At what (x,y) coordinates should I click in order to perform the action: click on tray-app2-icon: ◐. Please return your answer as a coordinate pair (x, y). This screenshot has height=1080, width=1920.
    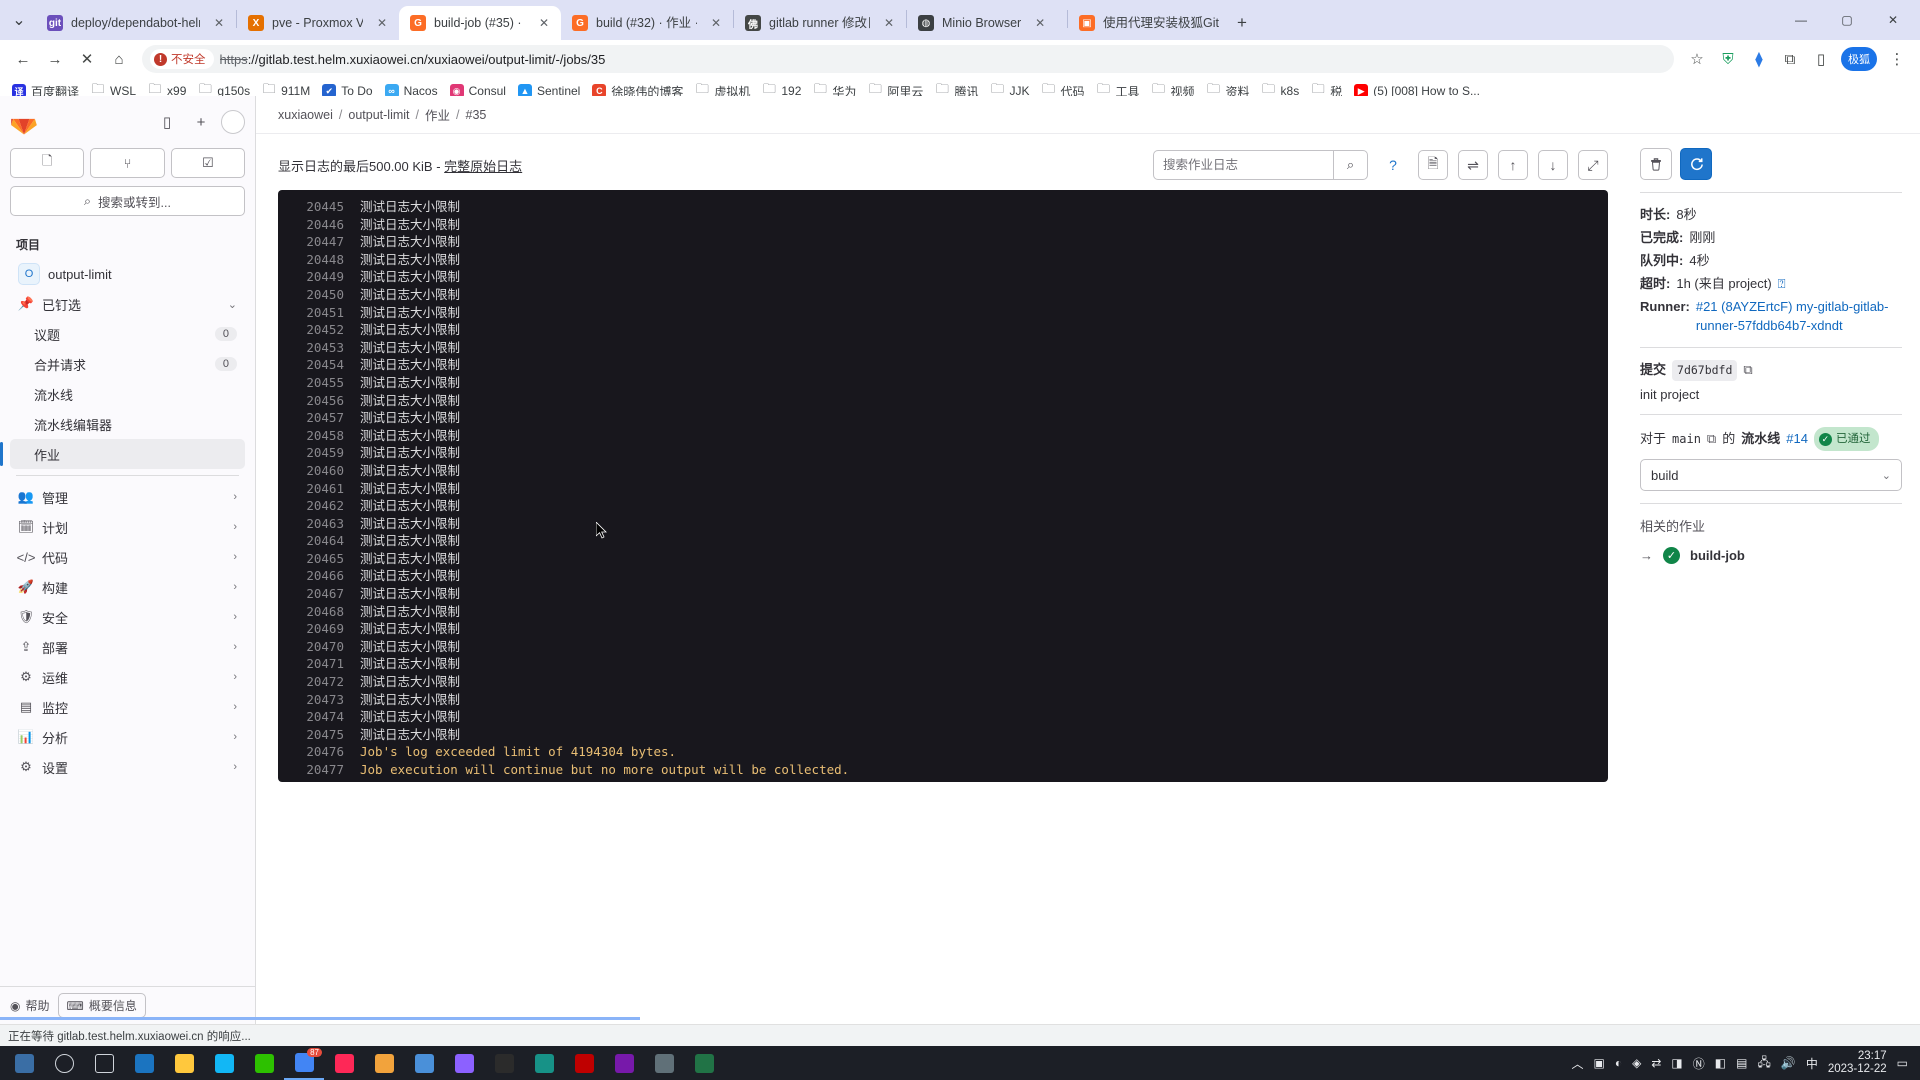
    Looking at the image, I should click on (1618, 1063).